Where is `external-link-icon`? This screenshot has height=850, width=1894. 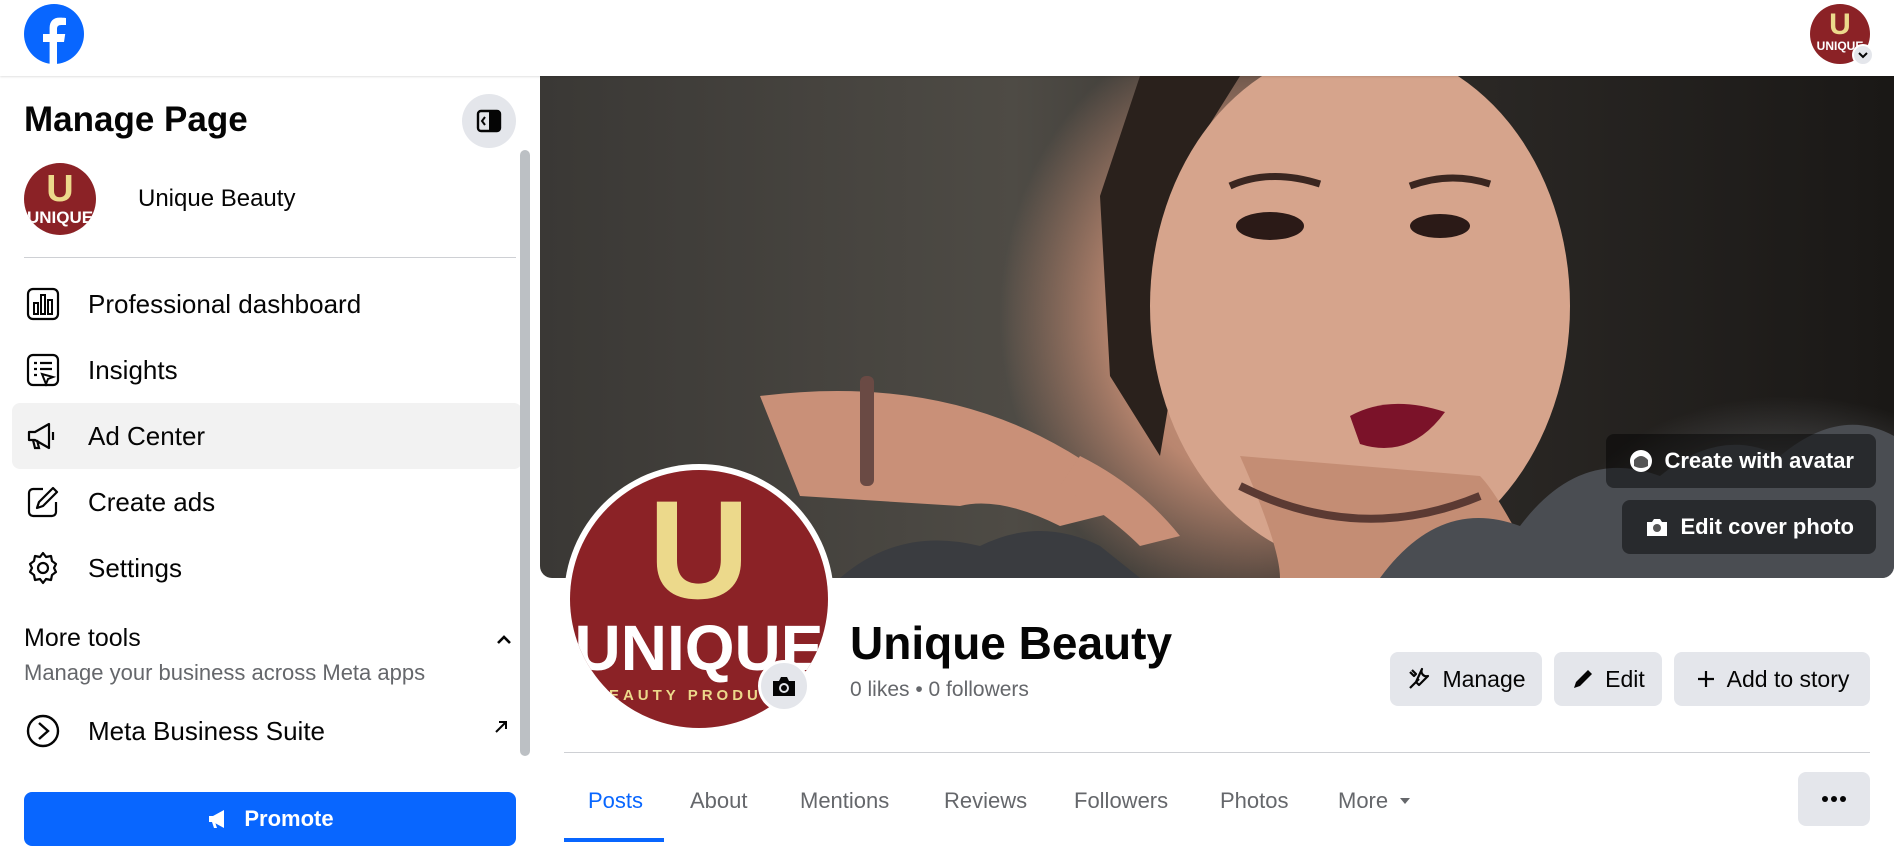
external-link-icon is located at coordinates (501, 727).